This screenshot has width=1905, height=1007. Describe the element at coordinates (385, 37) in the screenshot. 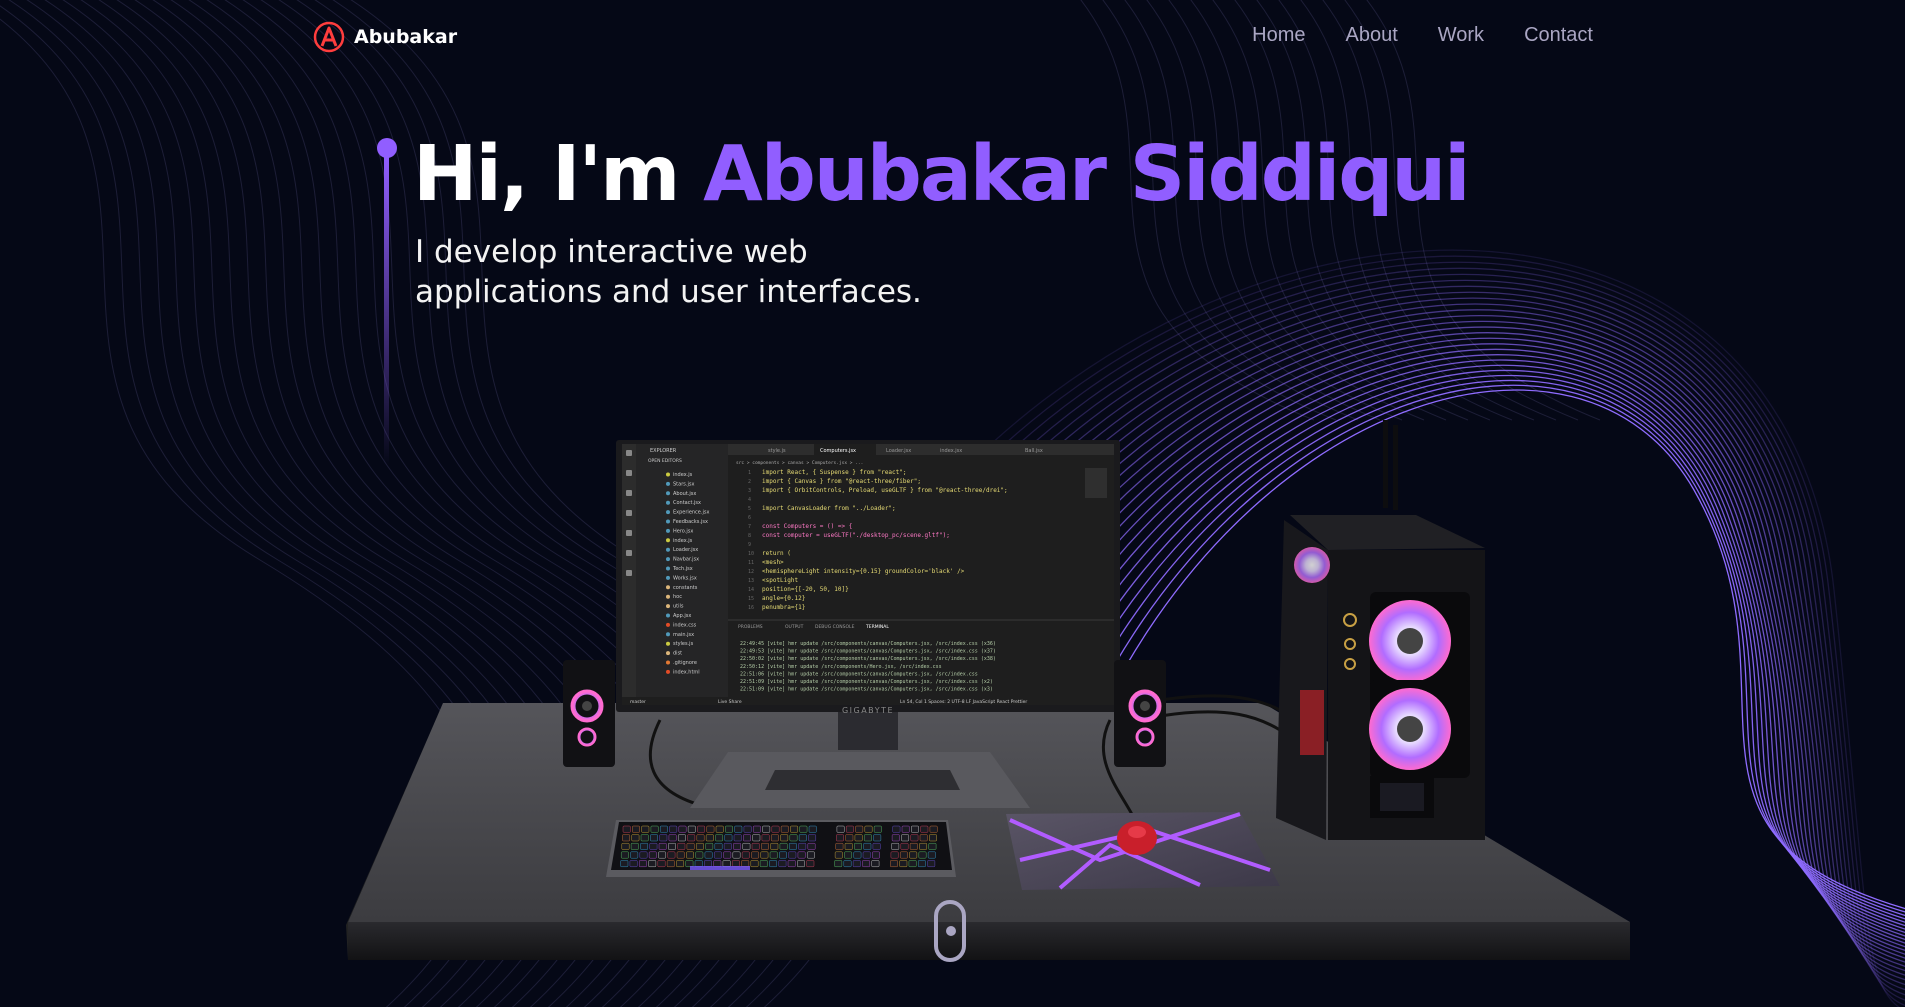

I see `logo-link: Abubakar` at that location.